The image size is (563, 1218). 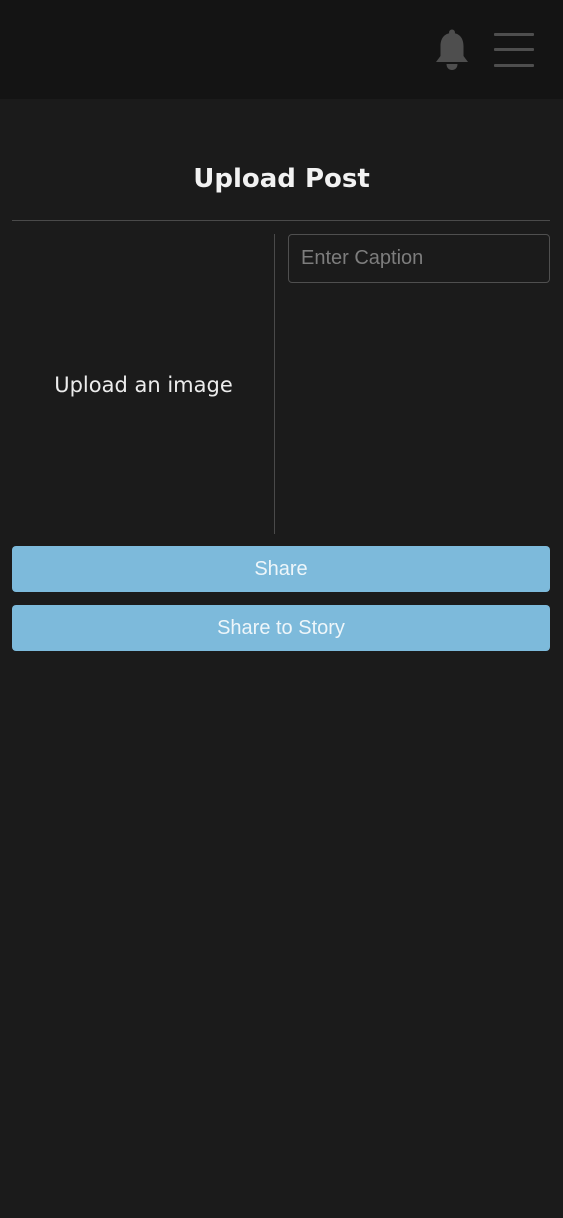 I want to click on hamburger-menu-icon, so click(x=515, y=50).